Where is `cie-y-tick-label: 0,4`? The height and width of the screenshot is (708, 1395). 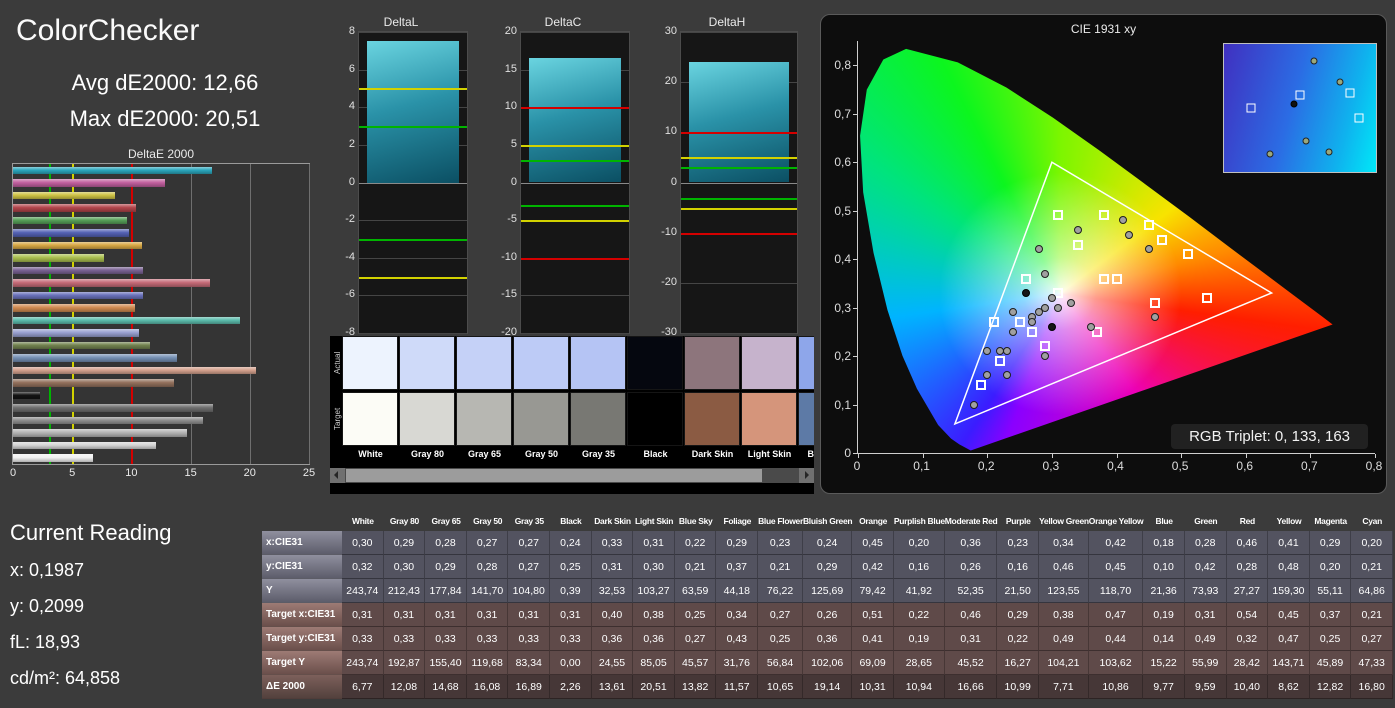 cie-y-tick-label: 0,4 is located at coordinates (842, 259).